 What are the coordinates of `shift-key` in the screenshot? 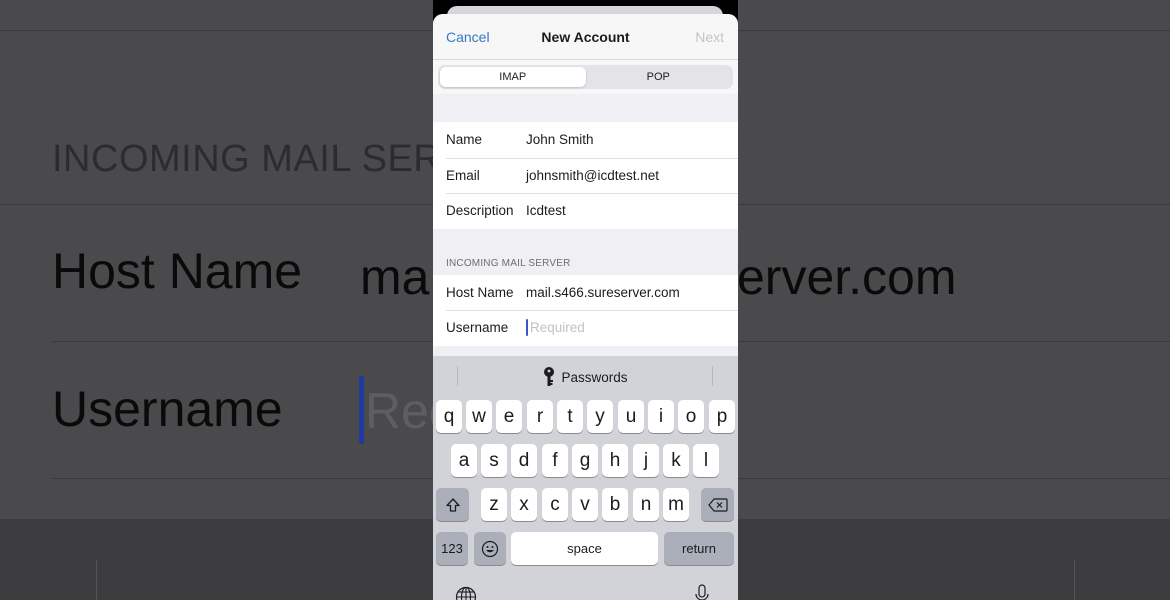 It's located at (452, 504).